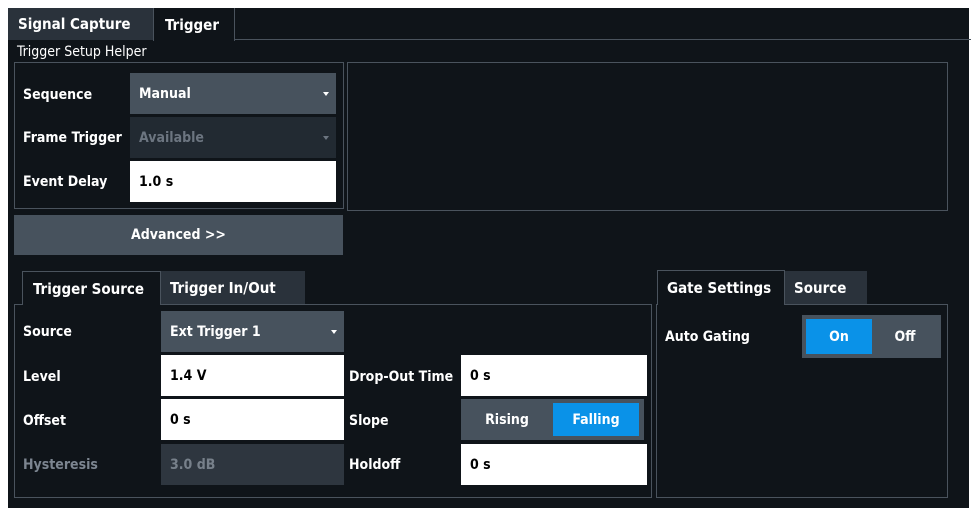 Image resolution: width=971 pixels, height=508 pixels. I want to click on sequence-label: Sequence, so click(58, 95).